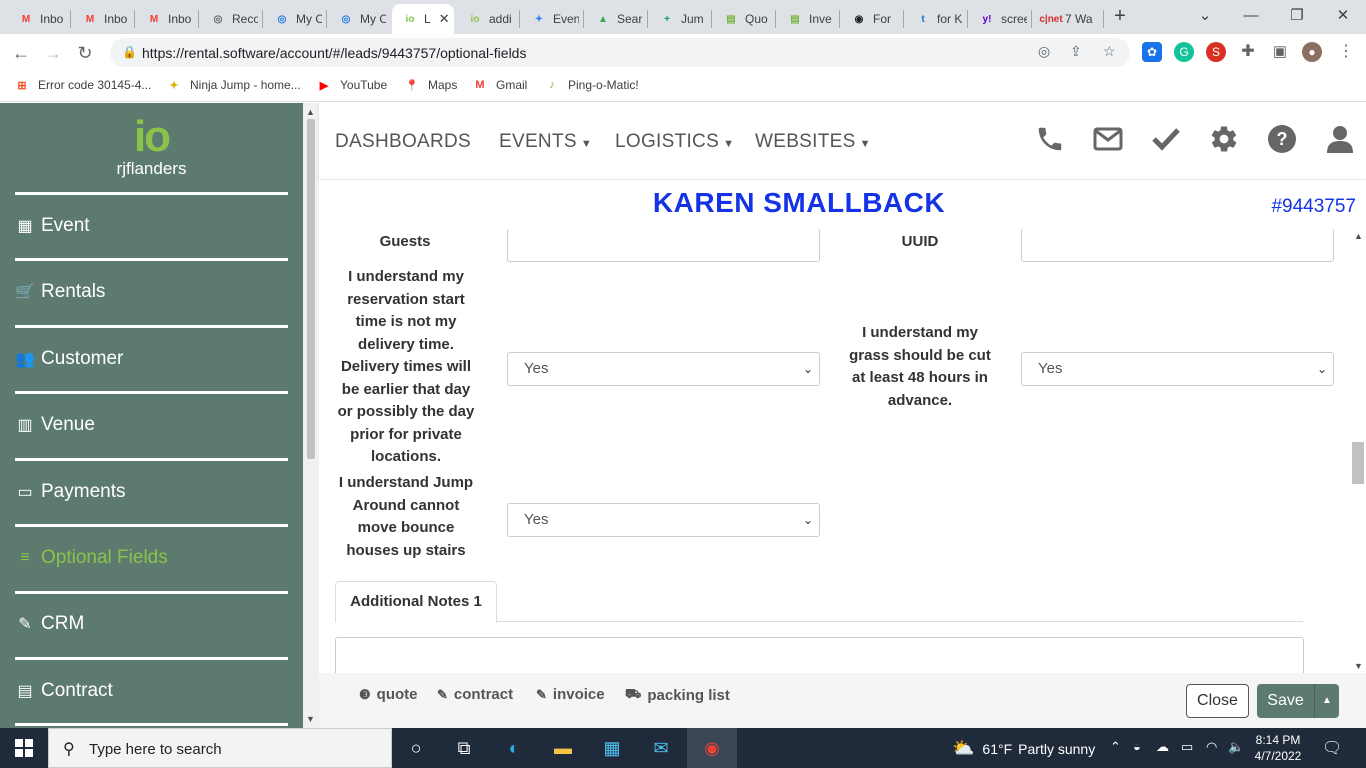 This screenshot has width=1366, height=768. I want to click on cortana-icon: ○, so click(416, 748).